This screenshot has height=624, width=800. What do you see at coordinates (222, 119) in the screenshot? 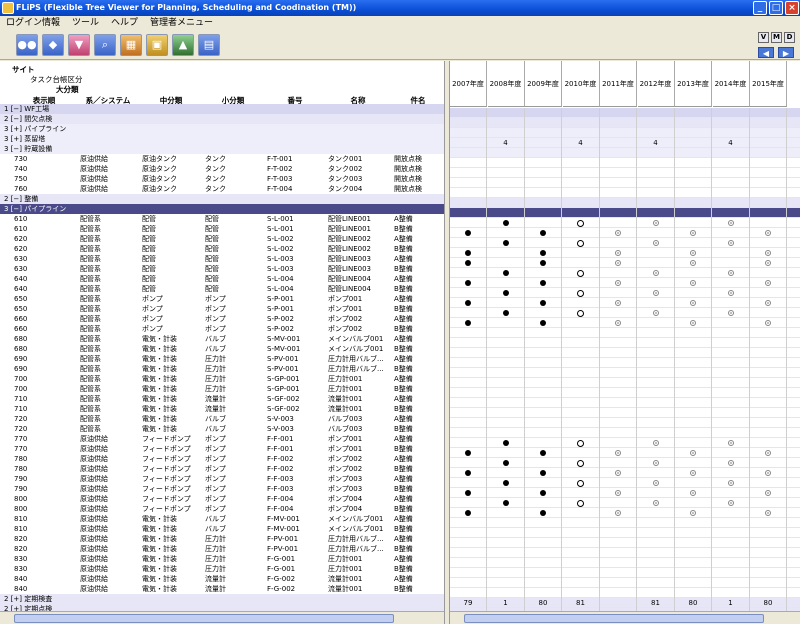
I see `group-row: 2 [−] 間欠点検` at bounding box center [222, 119].